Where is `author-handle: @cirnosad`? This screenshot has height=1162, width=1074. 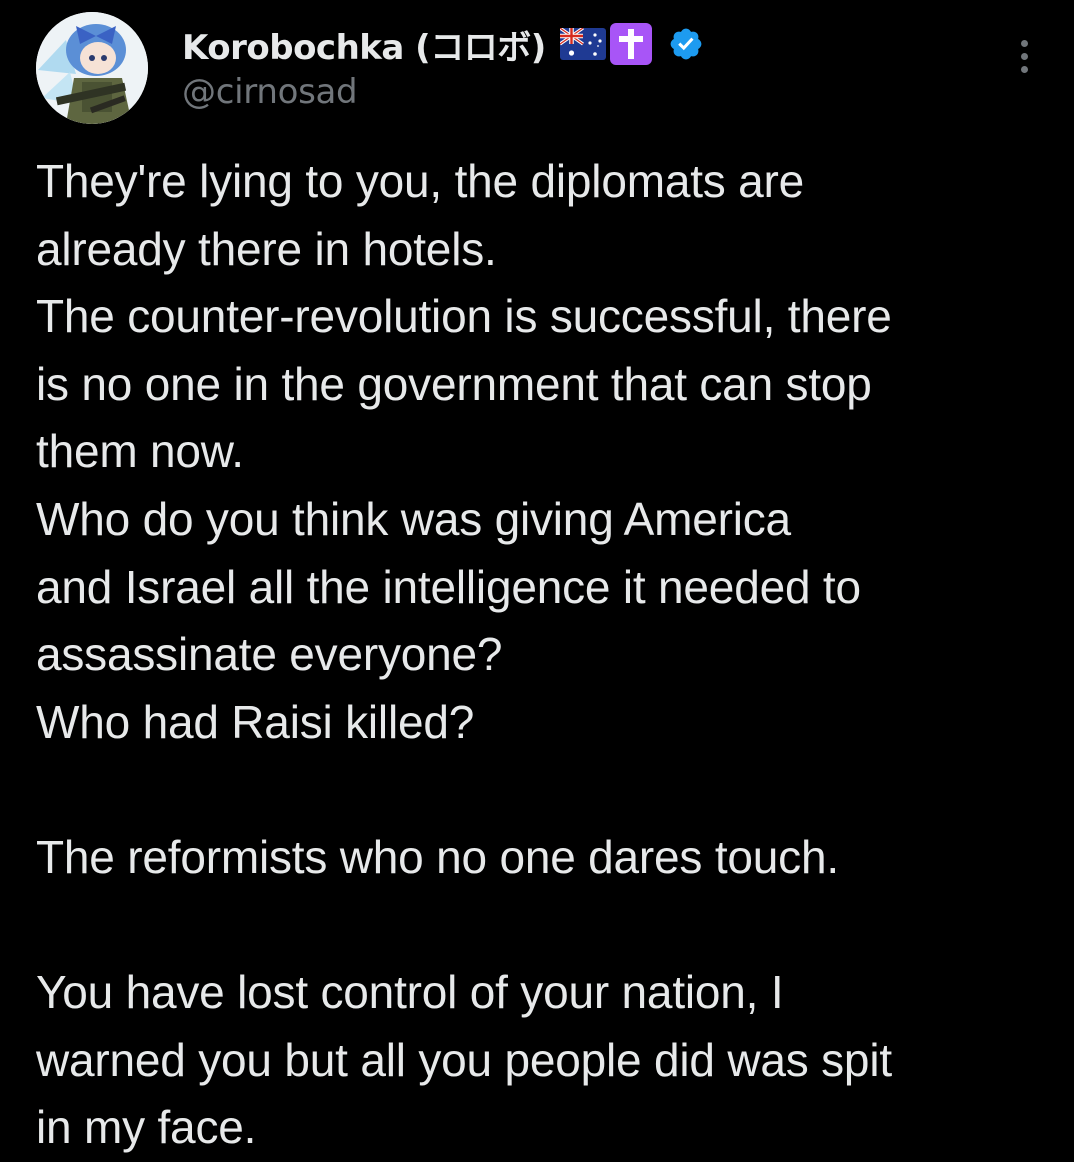 author-handle: @cirnosad is located at coordinates (443, 92).